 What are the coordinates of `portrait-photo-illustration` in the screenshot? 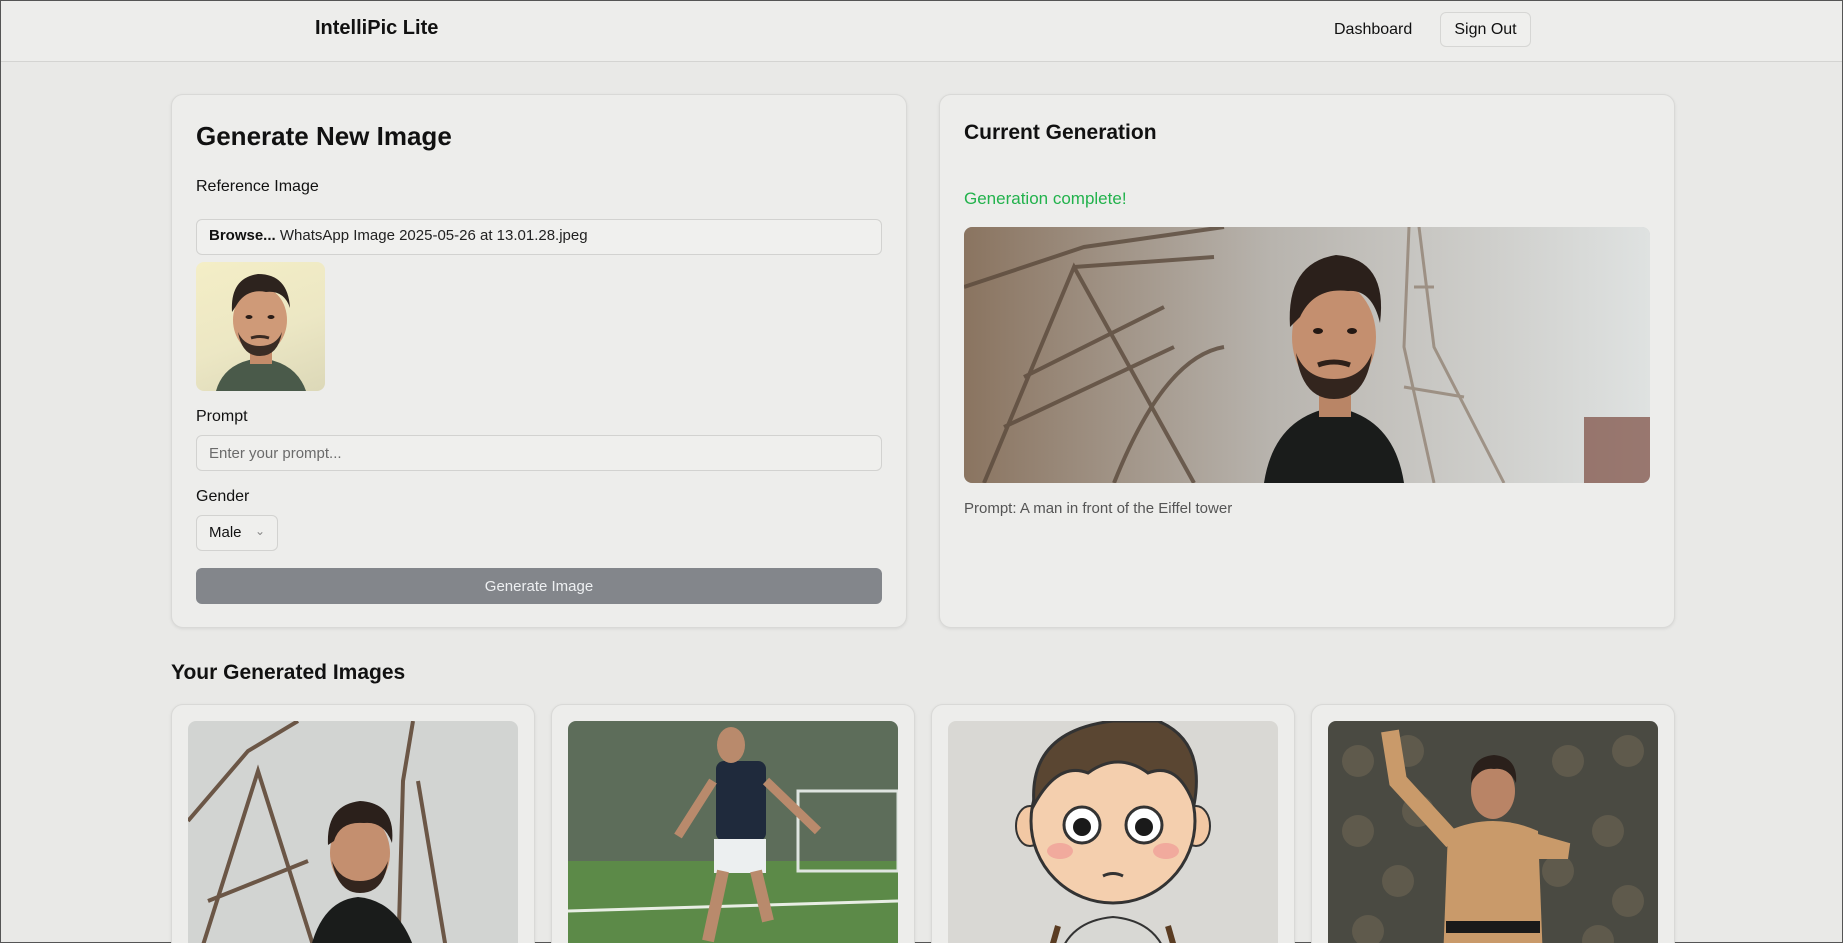 It's located at (261, 332).